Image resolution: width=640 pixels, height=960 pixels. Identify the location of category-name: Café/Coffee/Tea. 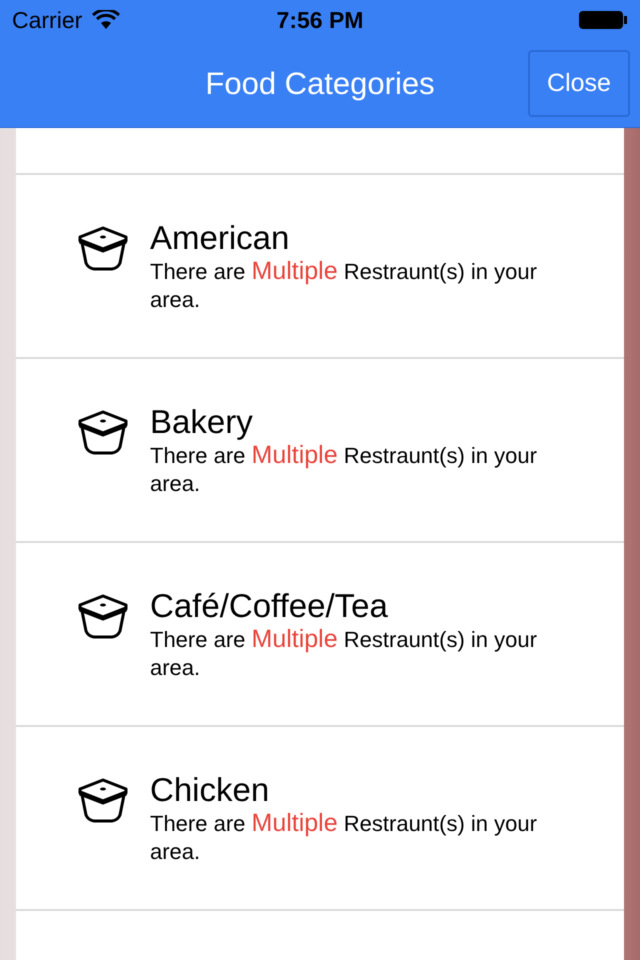
(269, 606).